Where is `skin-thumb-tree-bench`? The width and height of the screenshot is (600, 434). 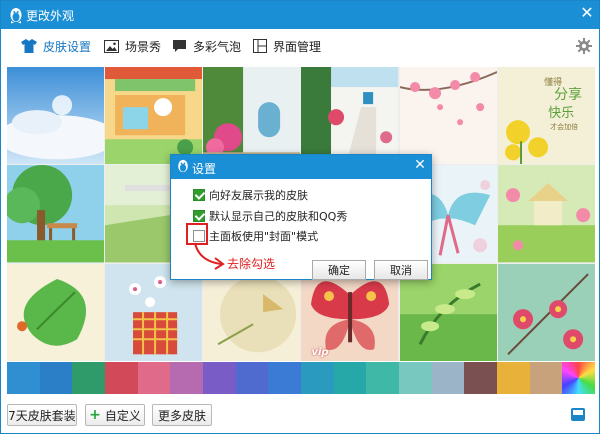
skin-thumb-tree-bench is located at coordinates (56, 214).